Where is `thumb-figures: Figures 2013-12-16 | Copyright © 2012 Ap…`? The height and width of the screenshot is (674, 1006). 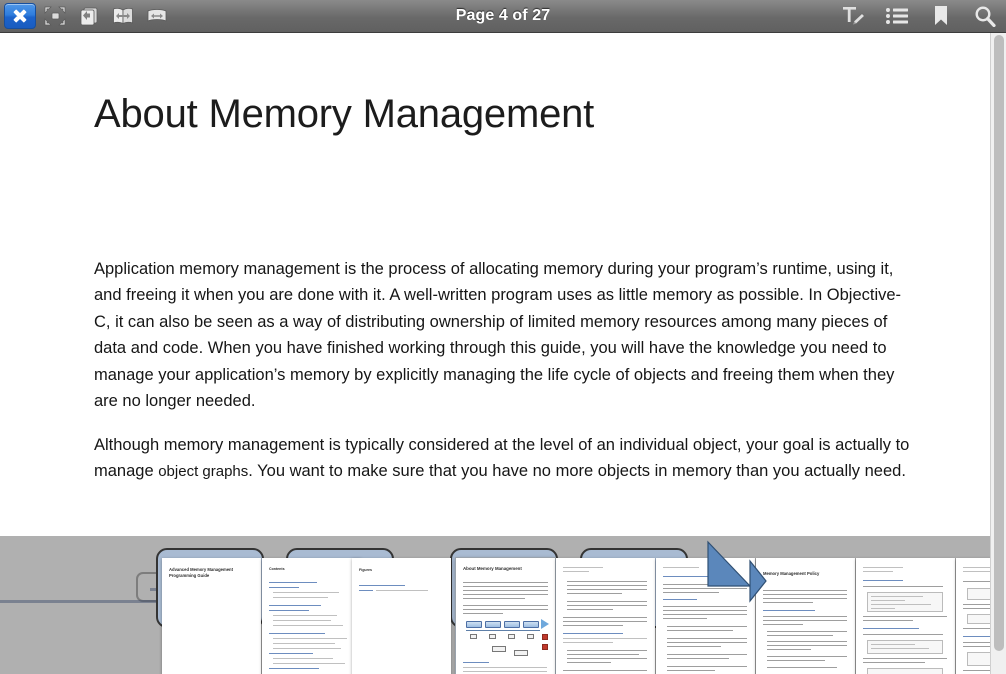 thumb-figures: Figures 2013-12-16 | Copyright © 2012 Ap… is located at coordinates (401, 616).